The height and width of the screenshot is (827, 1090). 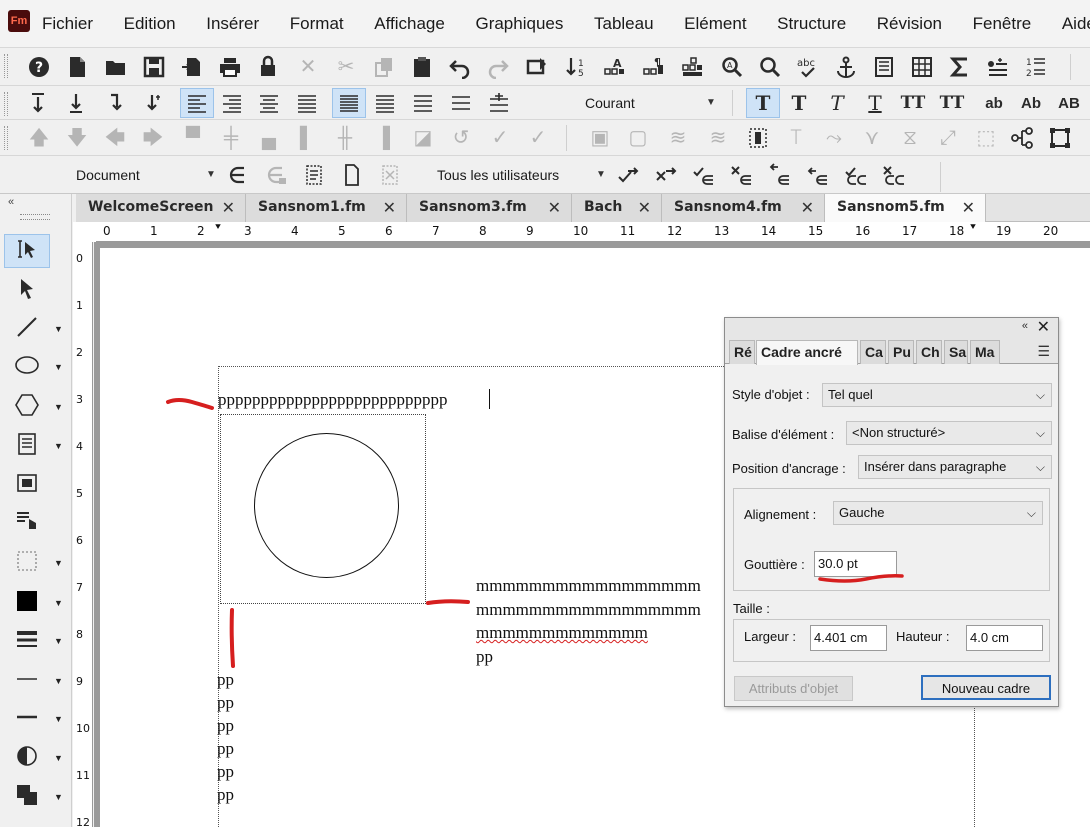 What do you see at coordinates (38, 103) in the screenshot?
I see `space-above-icon` at bounding box center [38, 103].